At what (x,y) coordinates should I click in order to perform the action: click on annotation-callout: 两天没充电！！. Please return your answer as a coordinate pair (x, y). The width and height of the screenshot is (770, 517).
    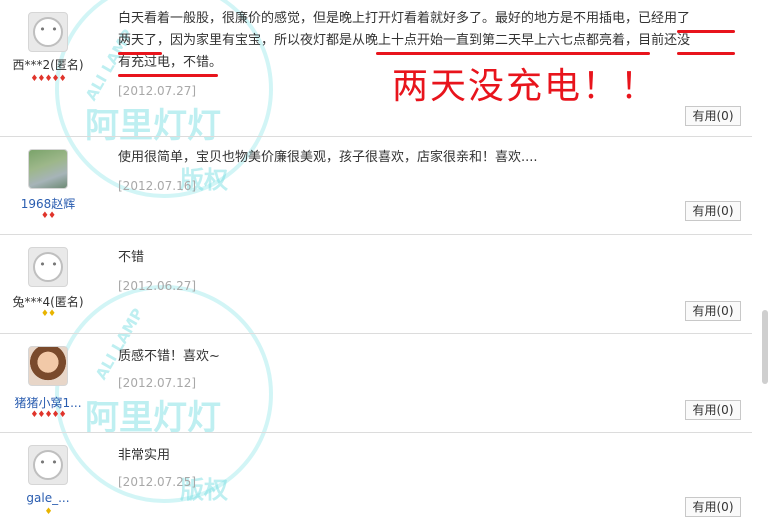
    Looking at the image, I should click on (525, 86).